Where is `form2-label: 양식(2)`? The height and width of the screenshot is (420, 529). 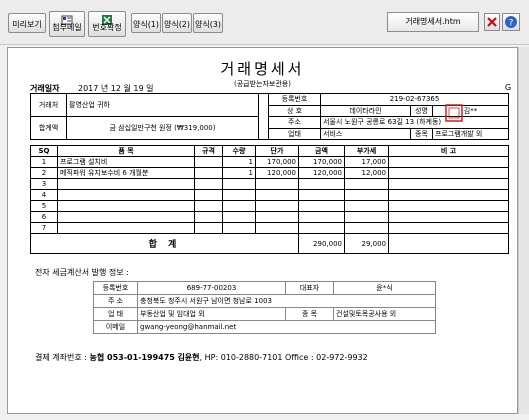 form2-label: 양식(2) is located at coordinates (177, 24).